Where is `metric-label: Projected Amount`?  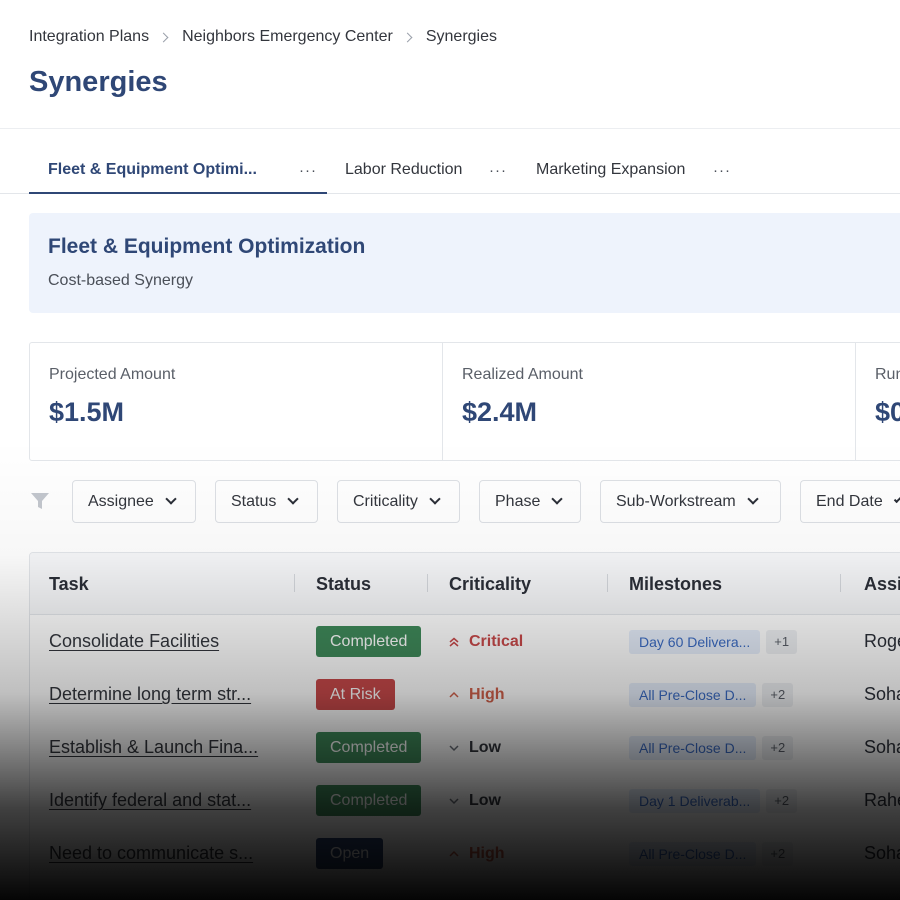
metric-label: Projected Amount is located at coordinates (112, 374).